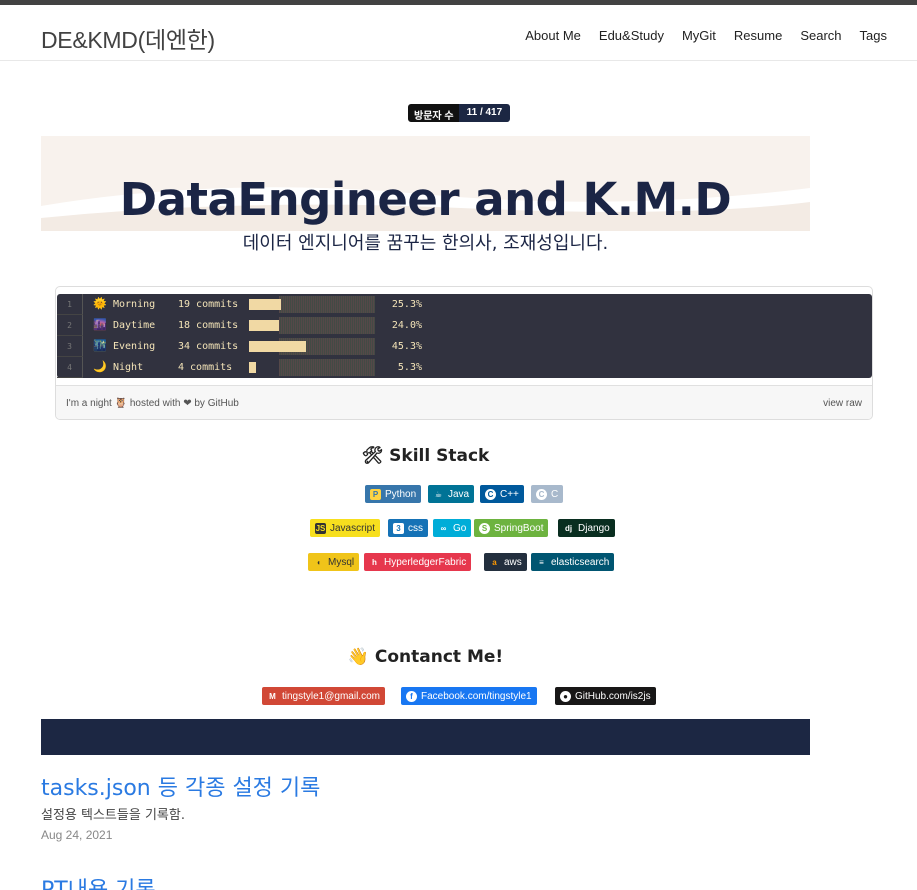 The height and width of the screenshot is (890, 917). Describe the element at coordinates (820, 35) in the screenshot. I see `nav-search: Search` at that location.